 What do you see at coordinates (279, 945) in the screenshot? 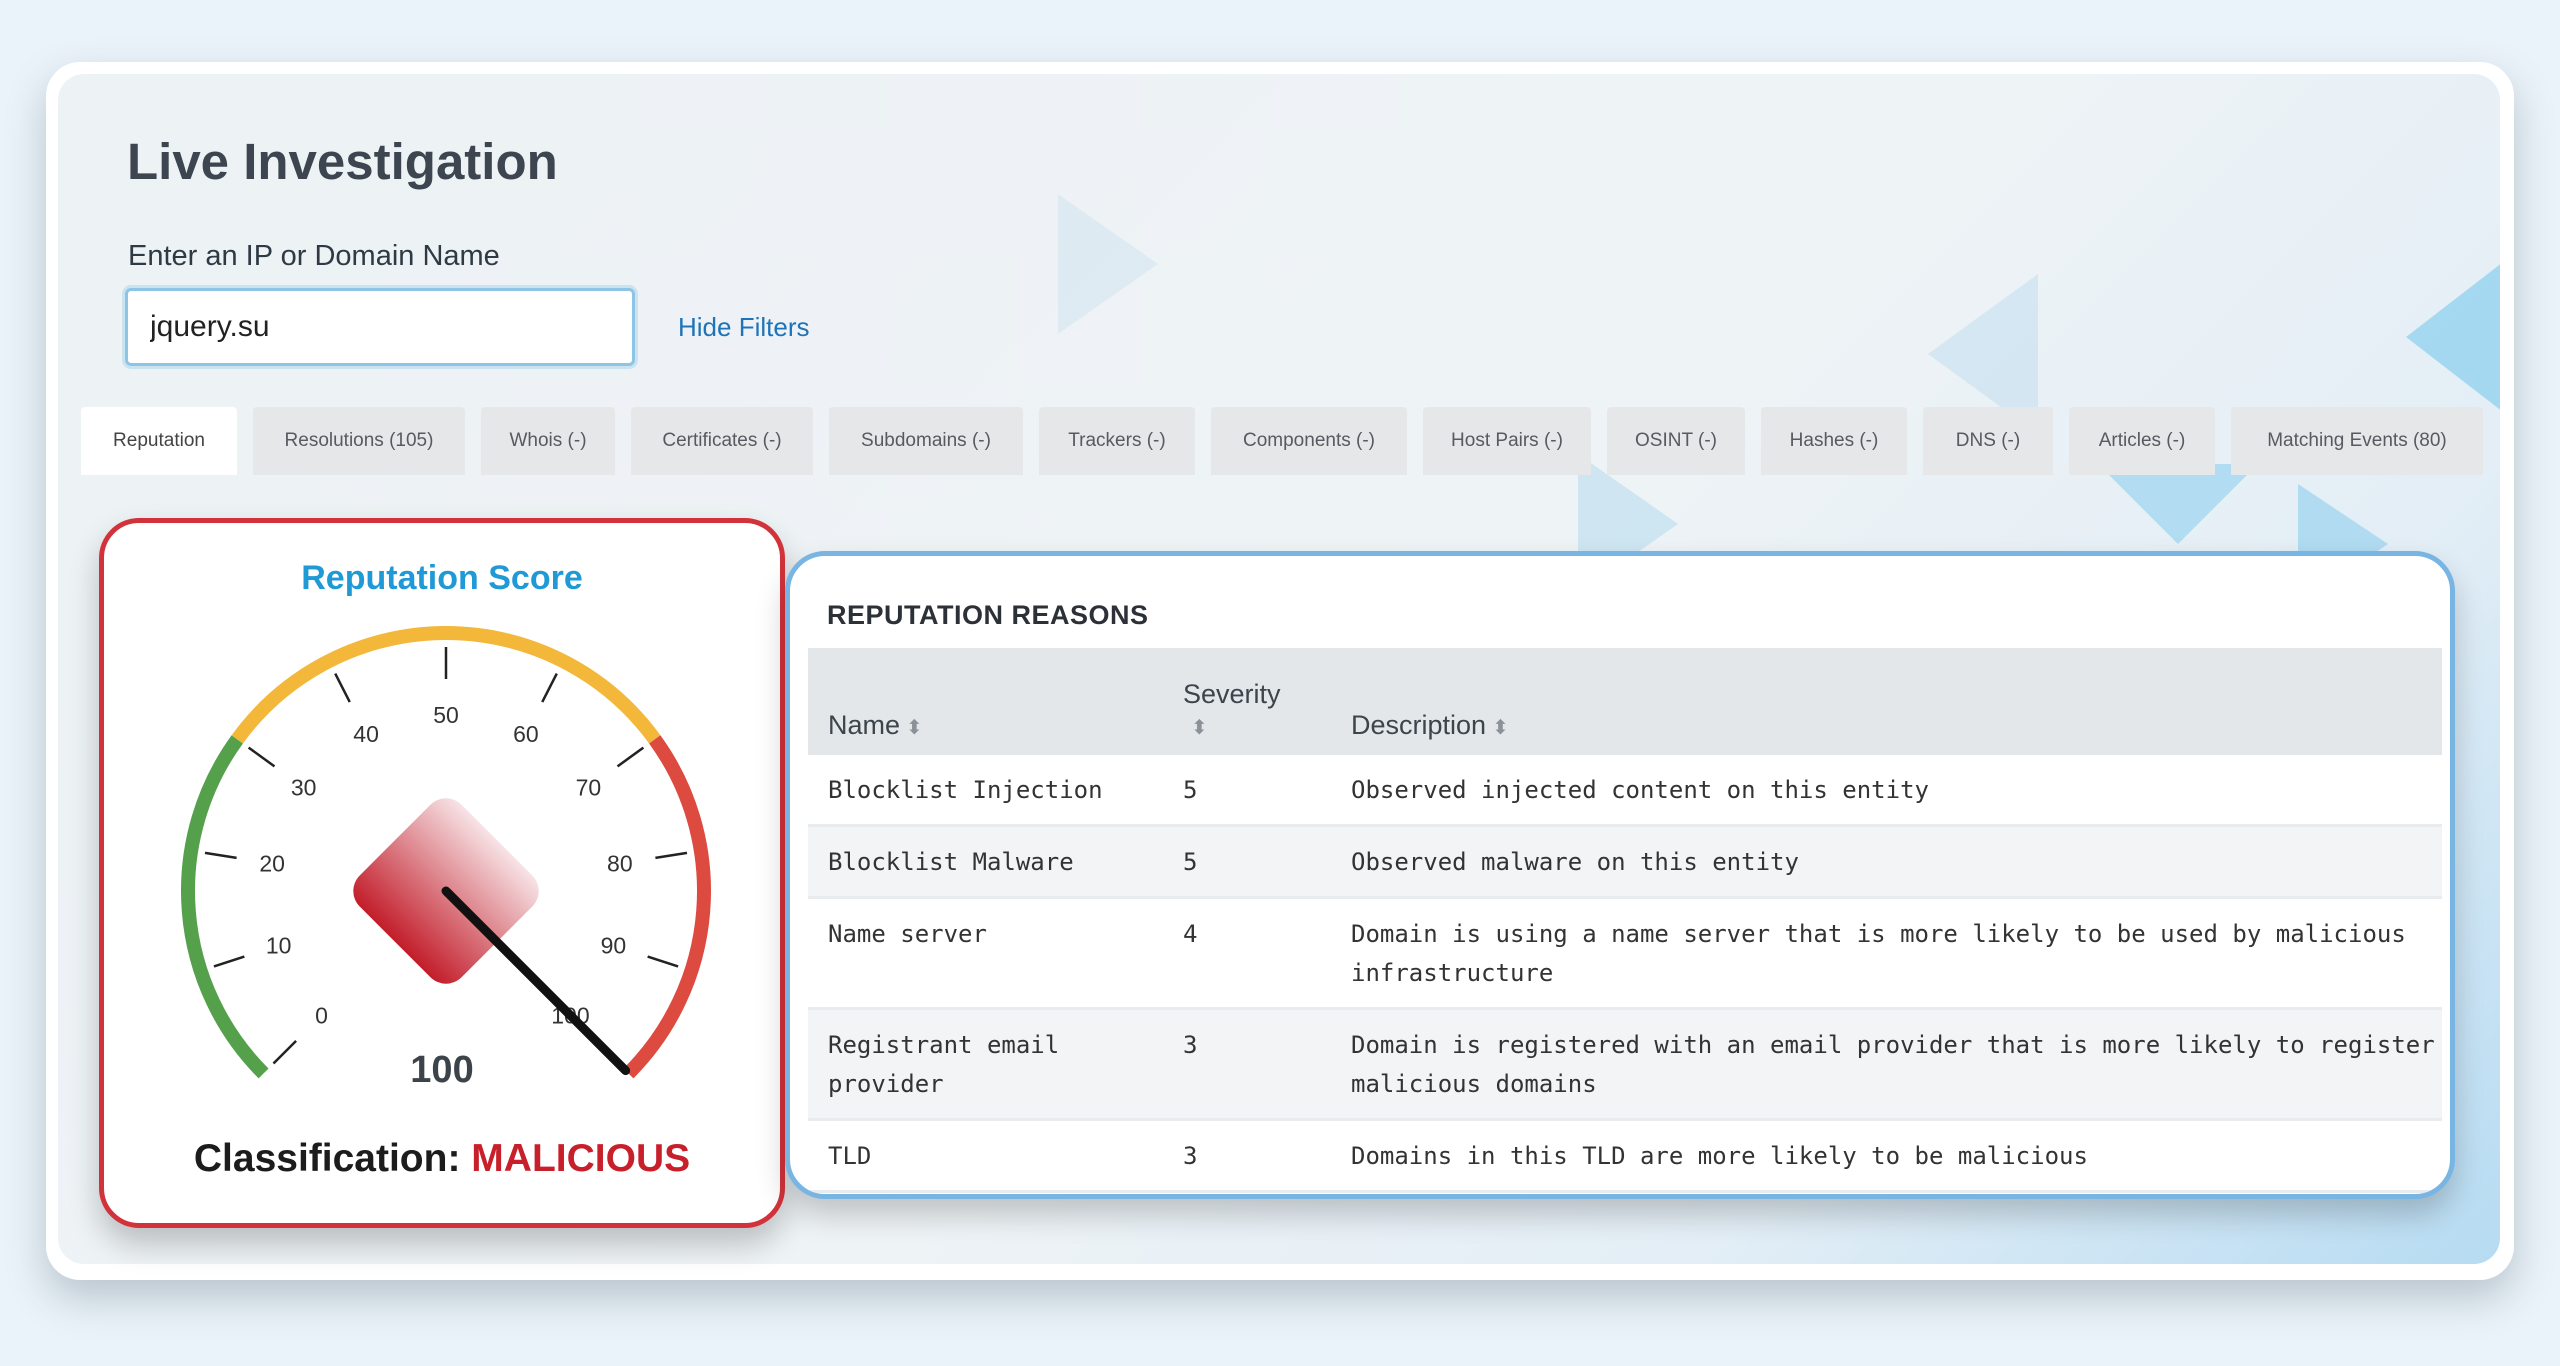
I see `gauge-tick-label: 10` at bounding box center [279, 945].